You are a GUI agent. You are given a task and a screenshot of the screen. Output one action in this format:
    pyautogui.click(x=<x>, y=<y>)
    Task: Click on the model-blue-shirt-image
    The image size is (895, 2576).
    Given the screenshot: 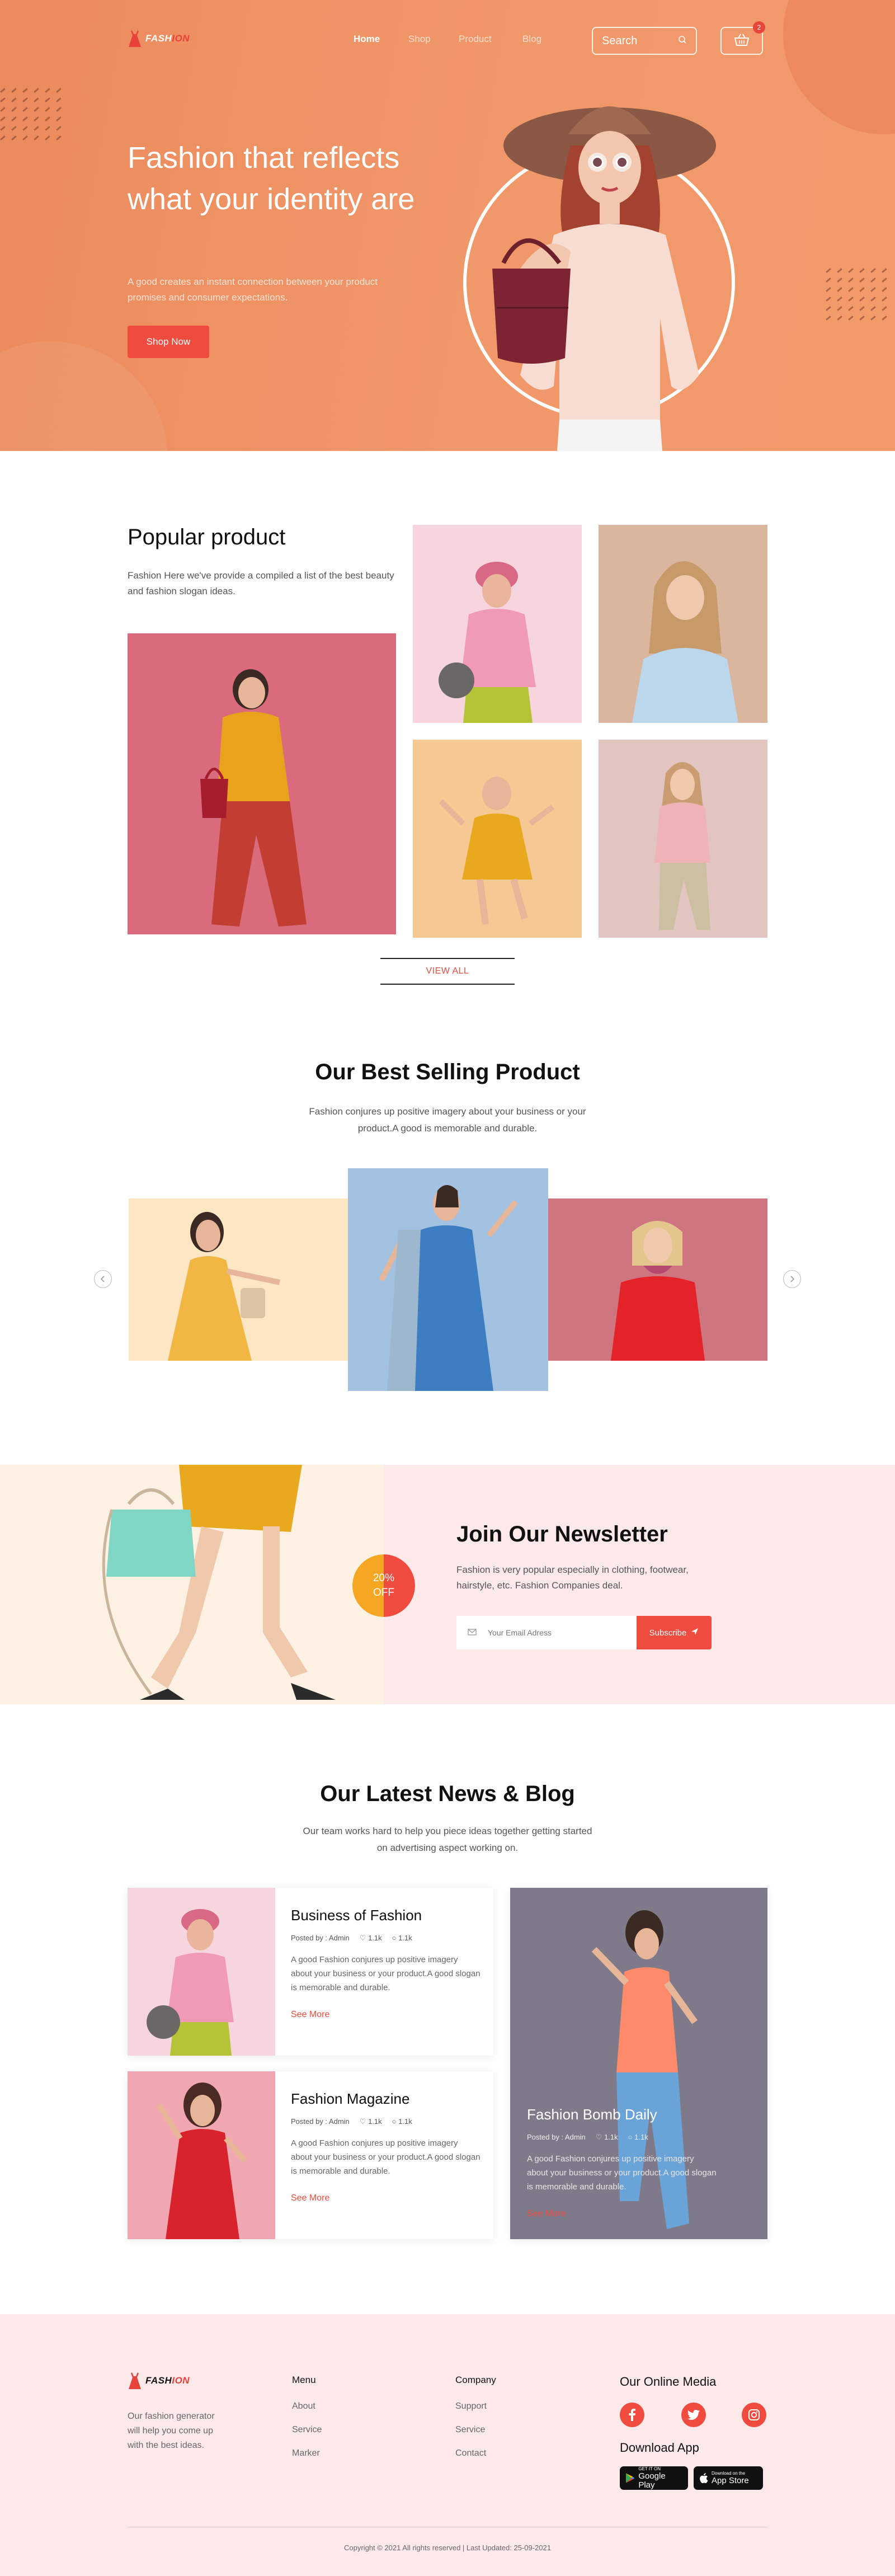 What is the action you would take?
    pyautogui.click(x=685, y=642)
    